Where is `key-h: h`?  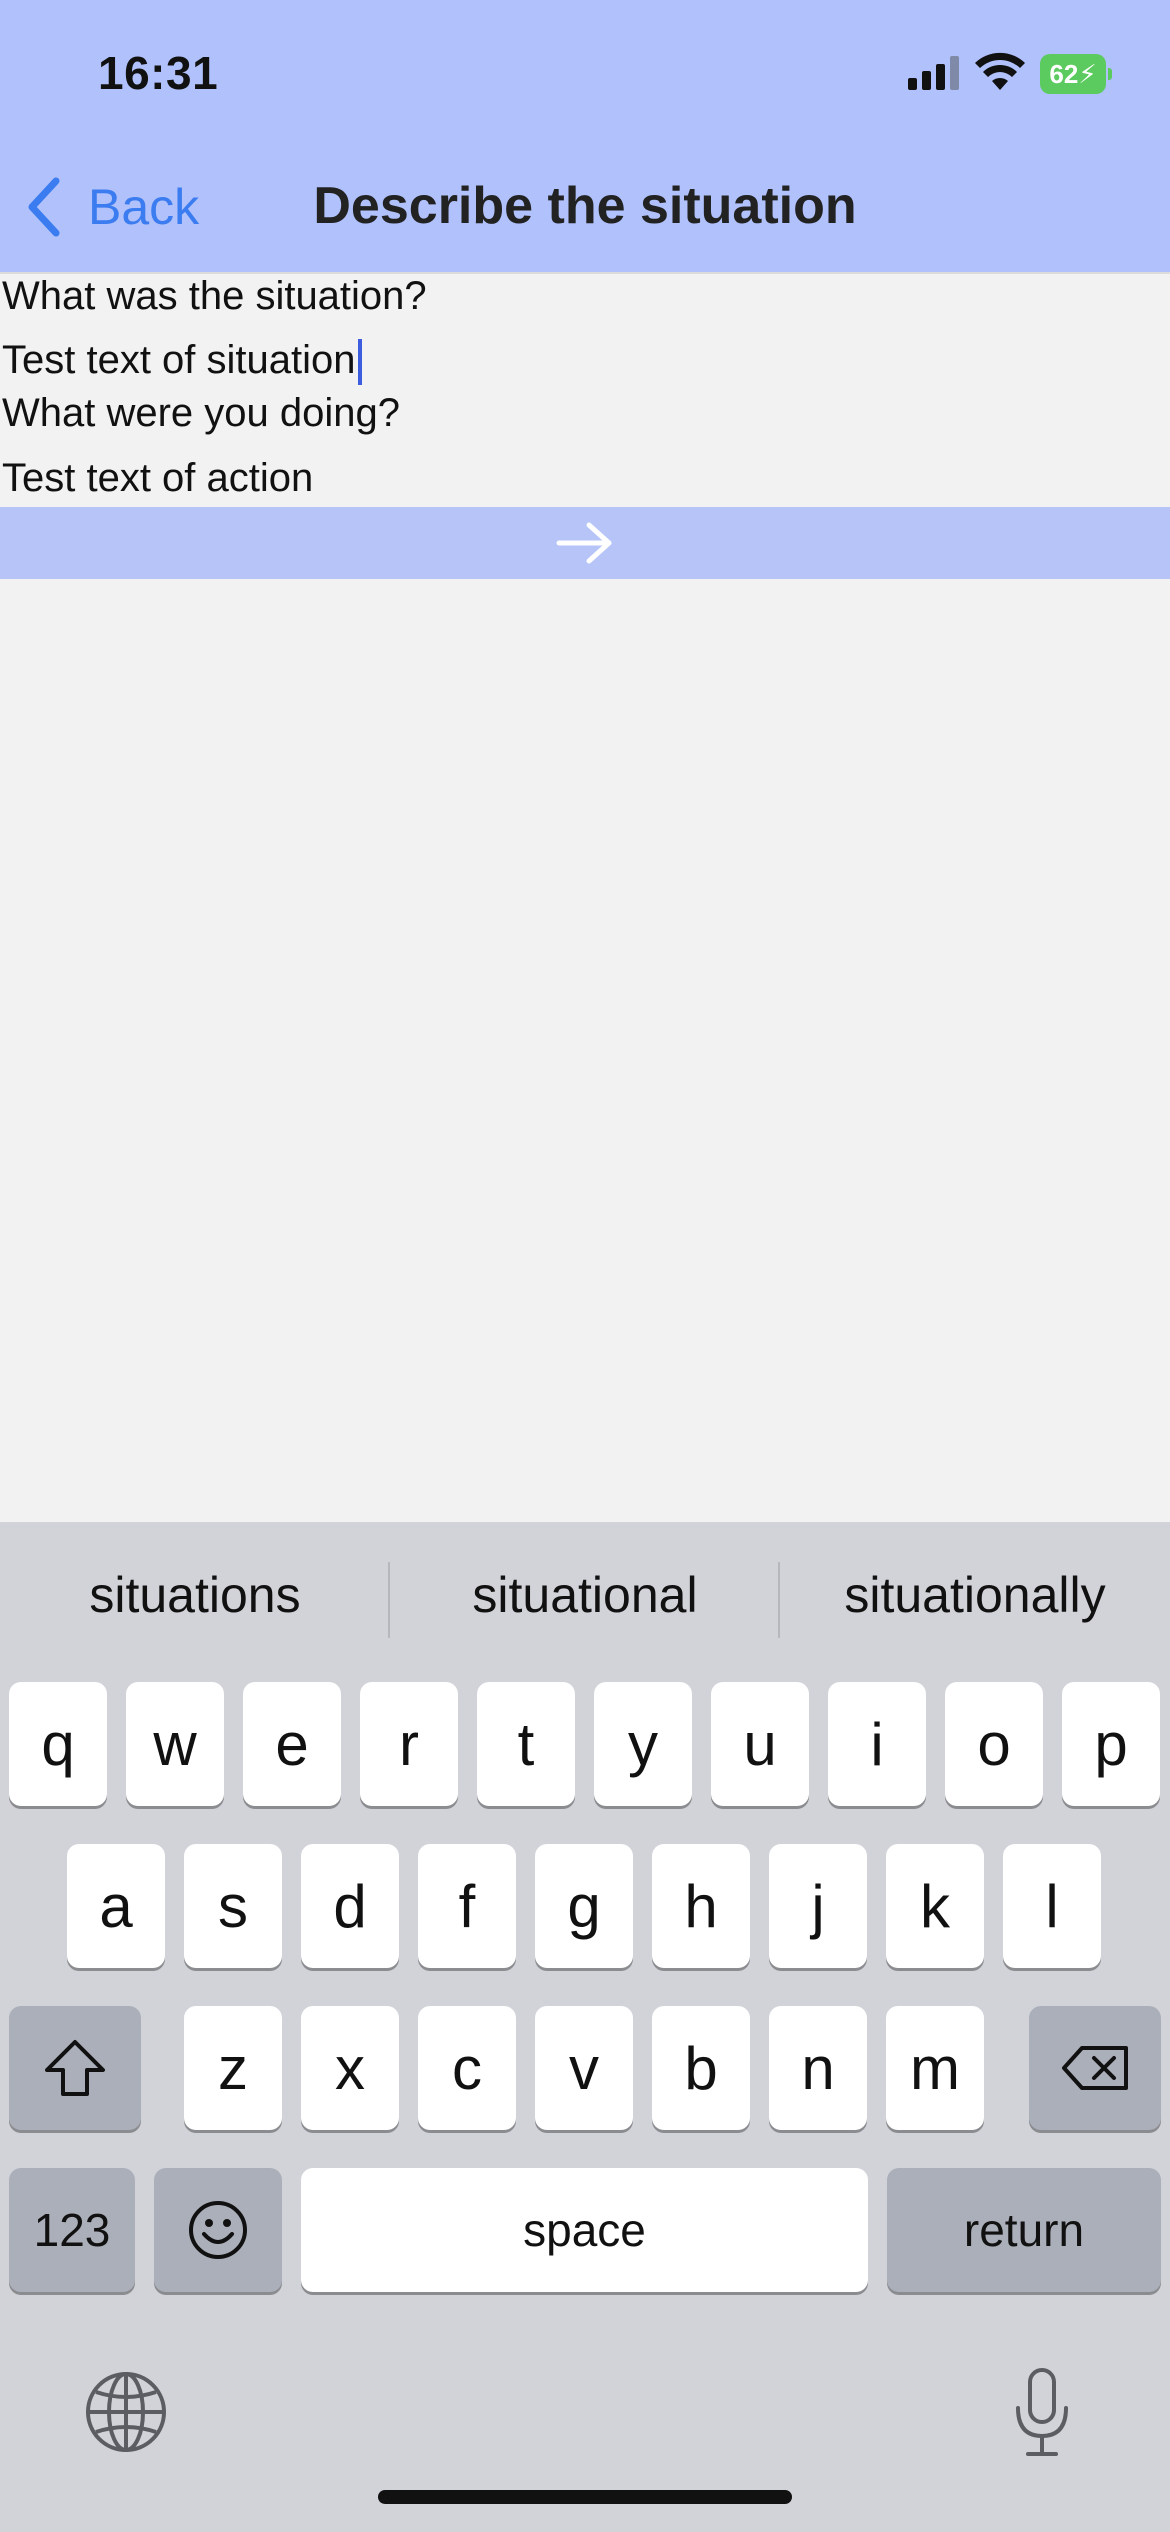
key-h: h is located at coordinates (701, 1906).